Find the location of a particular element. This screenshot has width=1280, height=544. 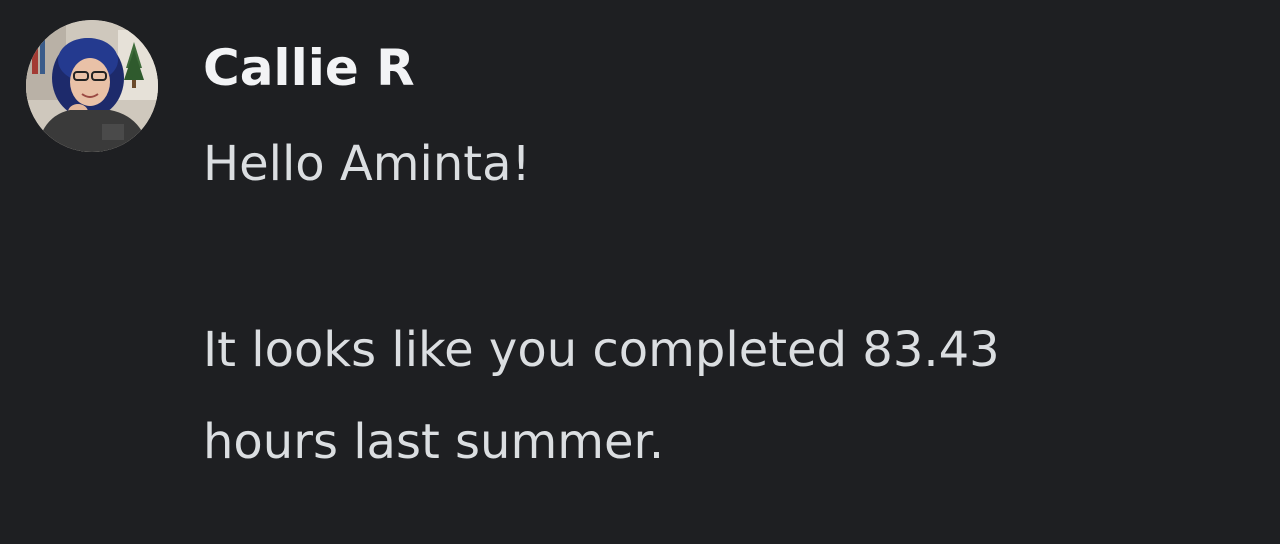

message-line: It looks like you completed 83.43 is located at coordinates (601, 350).